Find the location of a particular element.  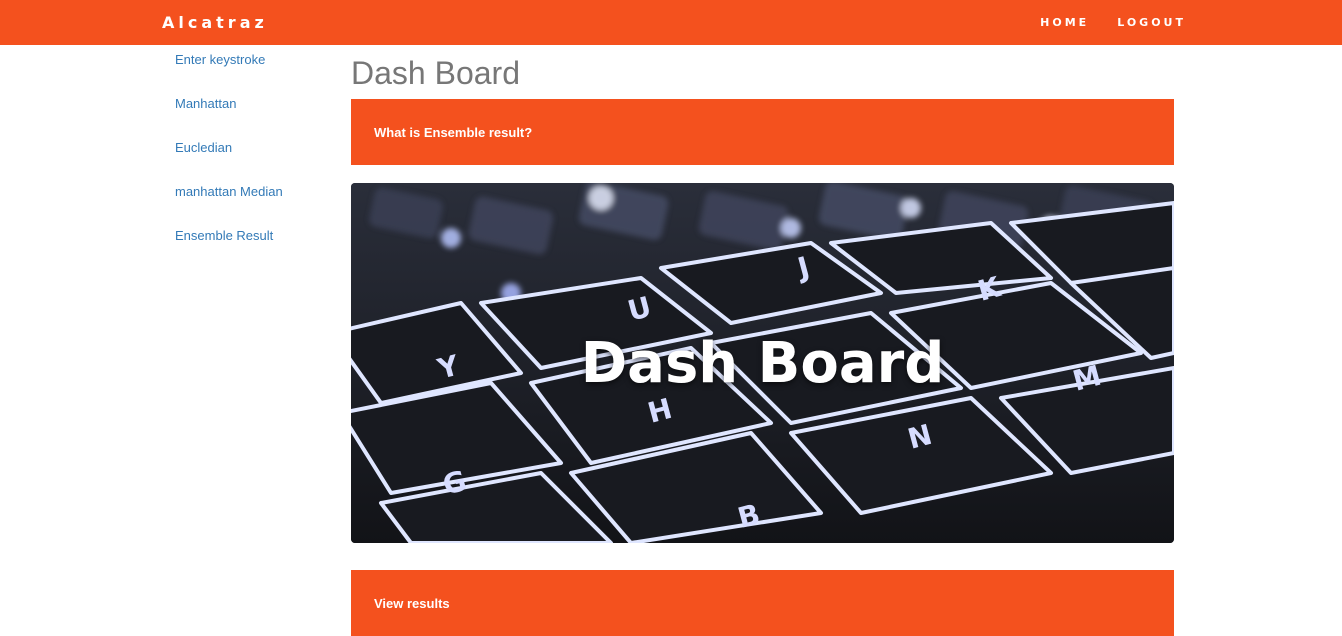

nav-home-link: HOME is located at coordinates (1064, 22).